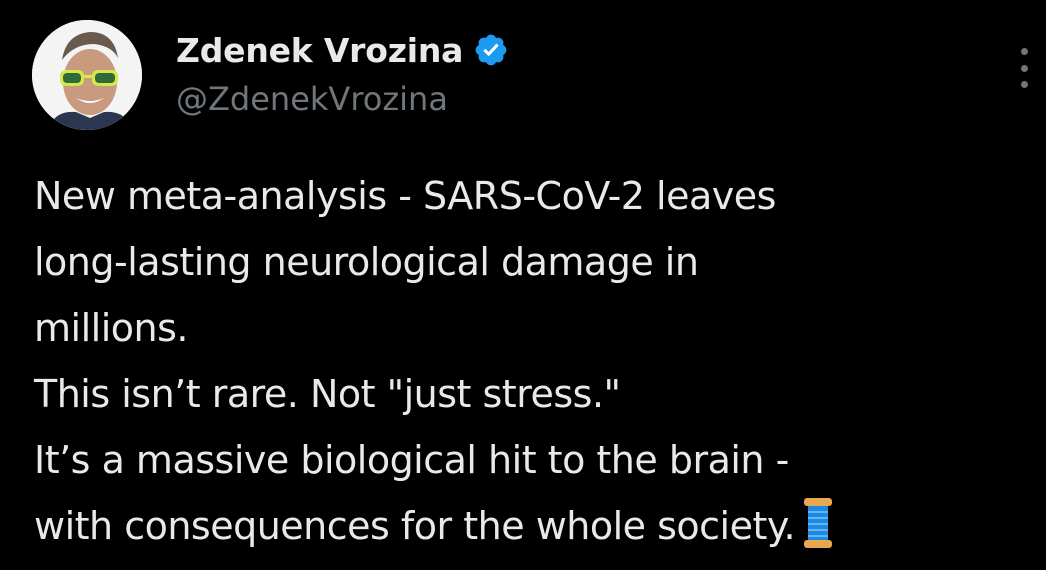 The image size is (1046, 570). I want to click on author-display-name: Zdenek Vrozina, so click(319, 50).